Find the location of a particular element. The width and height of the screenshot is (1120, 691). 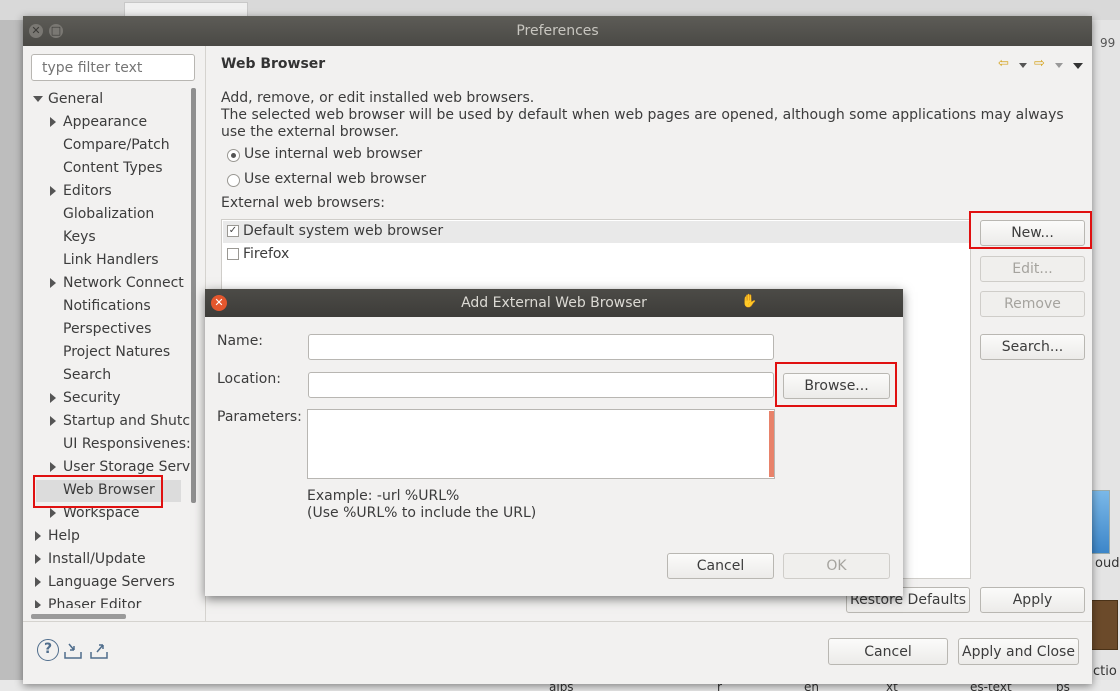

tree-item: Globalization is located at coordinates (108, 214).